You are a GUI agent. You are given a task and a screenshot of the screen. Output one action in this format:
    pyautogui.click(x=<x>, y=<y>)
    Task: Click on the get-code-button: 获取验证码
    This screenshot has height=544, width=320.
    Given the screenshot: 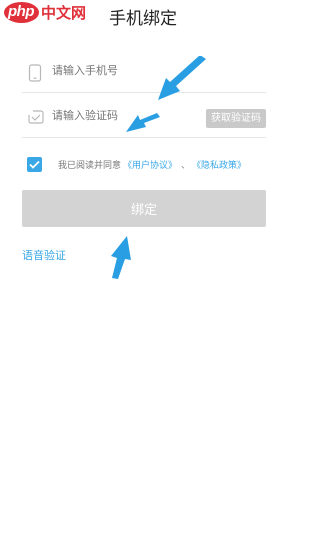 What is the action you would take?
    pyautogui.click(x=236, y=118)
    